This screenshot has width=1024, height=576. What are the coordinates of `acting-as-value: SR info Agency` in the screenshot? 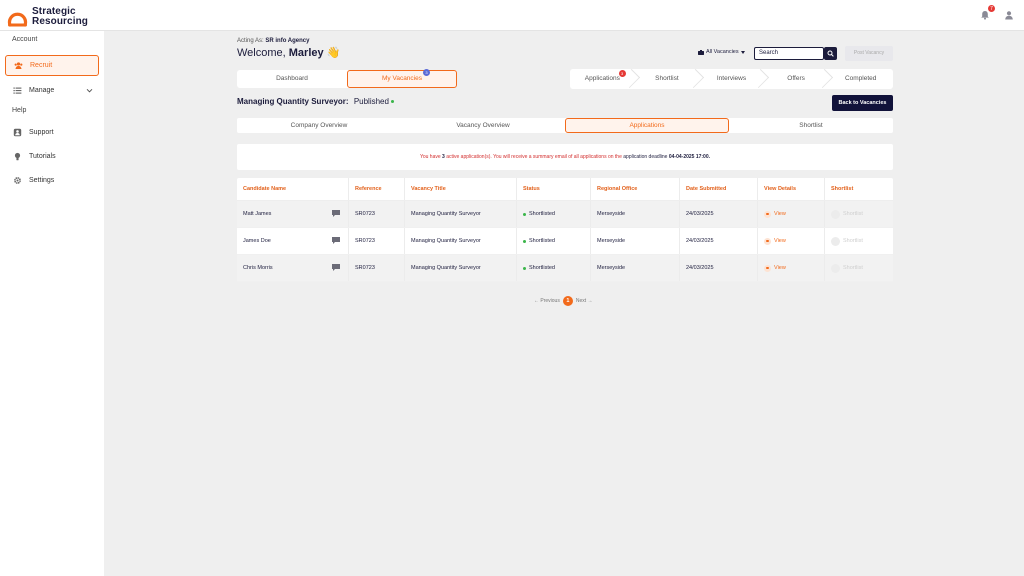 It's located at (287, 41).